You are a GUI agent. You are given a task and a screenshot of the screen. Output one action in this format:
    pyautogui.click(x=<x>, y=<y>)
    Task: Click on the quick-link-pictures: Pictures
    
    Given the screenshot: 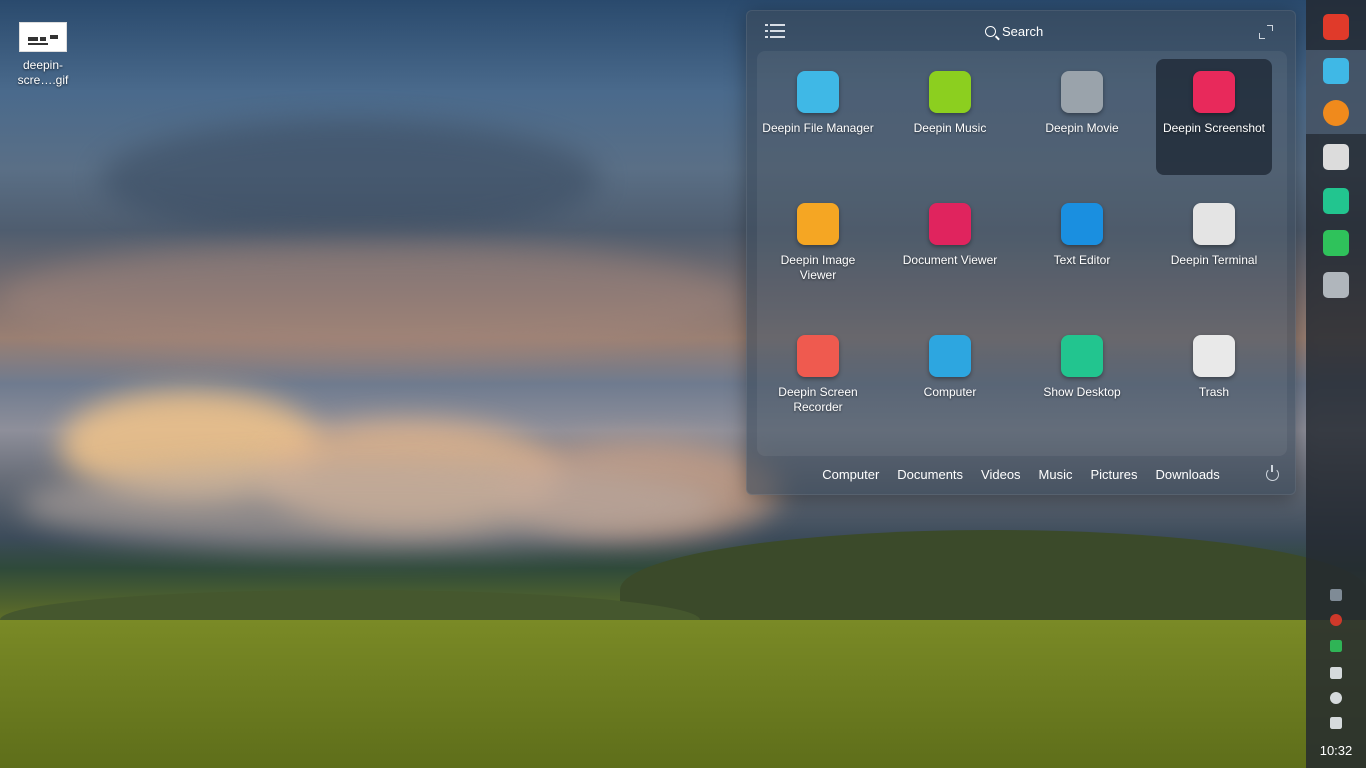 What is the action you would take?
    pyautogui.click(x=1114, y=474)
    